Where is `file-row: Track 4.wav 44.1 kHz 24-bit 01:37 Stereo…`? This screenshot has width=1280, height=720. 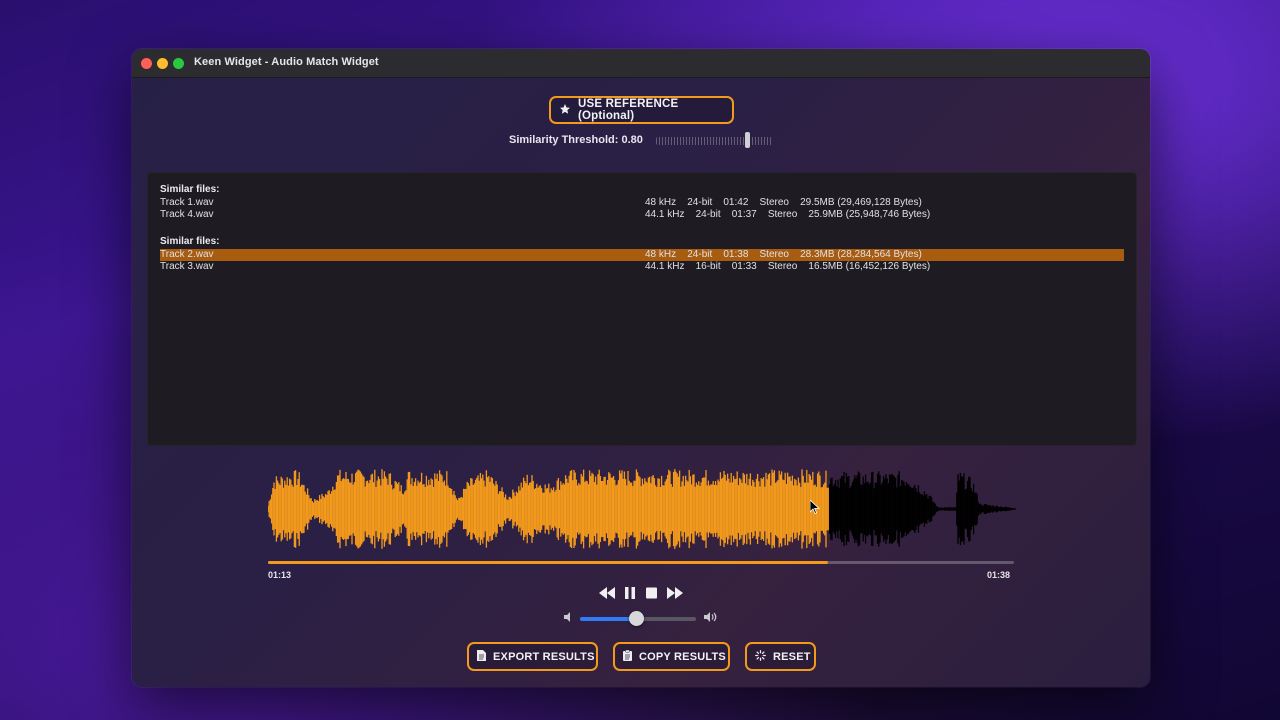 file-row: Track 4.wav 44.1 kHz 24-bit 01:37 Stereo… is located at coordinates (642, 215).